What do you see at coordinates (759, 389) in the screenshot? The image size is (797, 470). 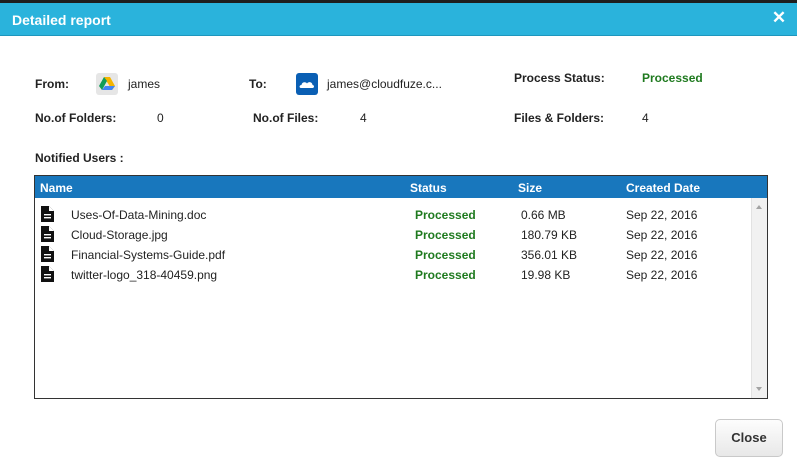 I see `scroll-down-icon` at bounding box center [759, 389].